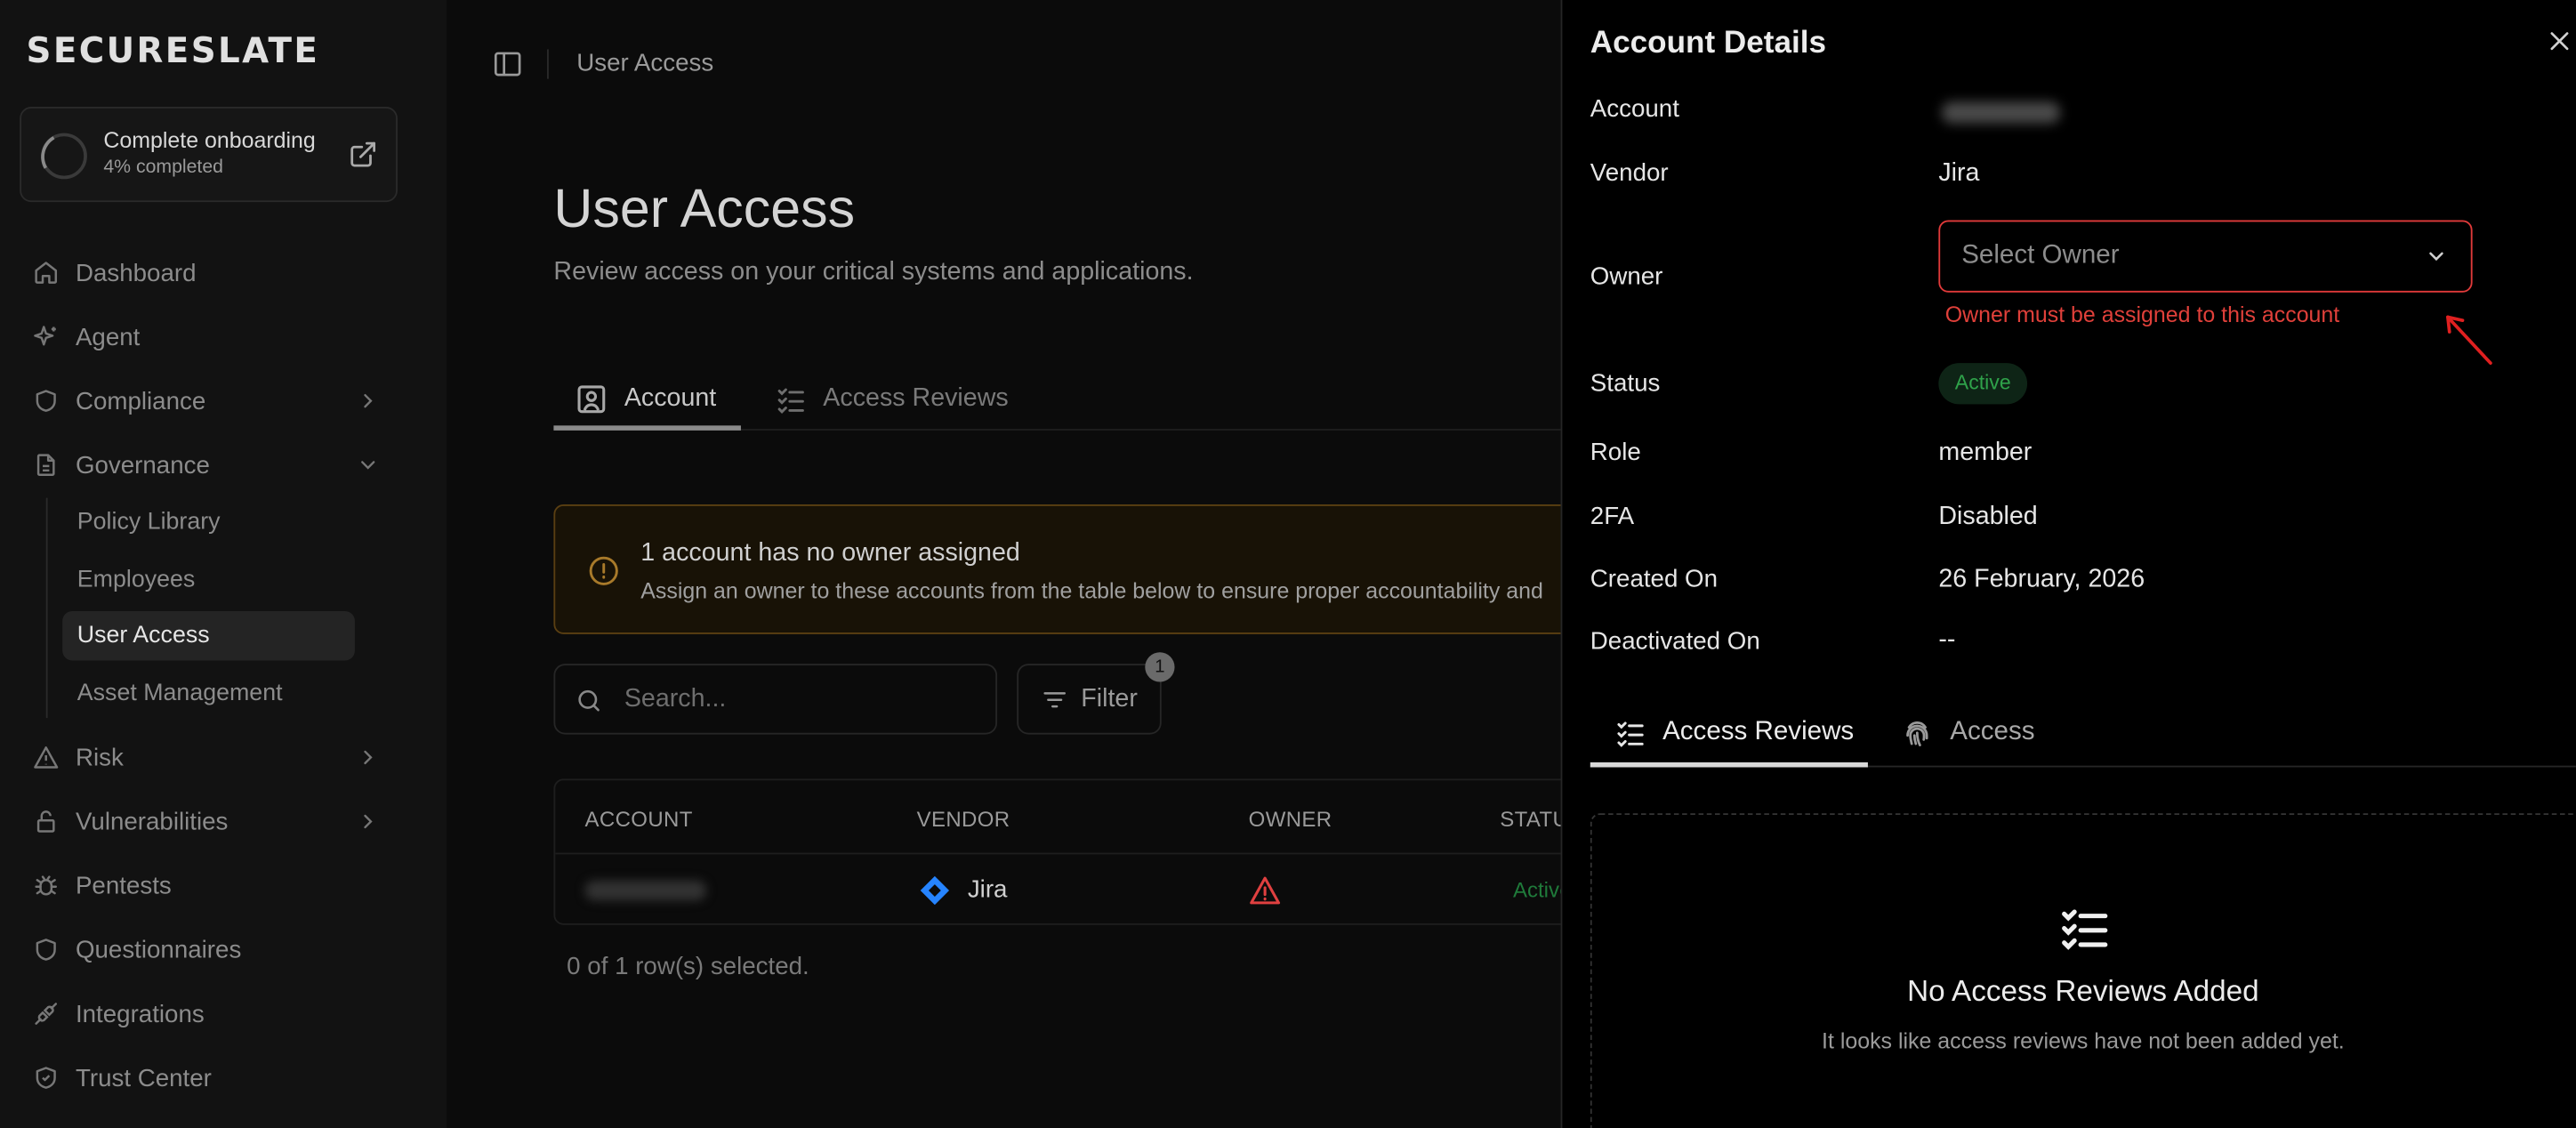 Image resolution: width=2576 pixels, height=1128 pixels. What do you see at coordinates (46, 466) in the screenshot?
I see `document-icon` at bounding box center [46, 466].